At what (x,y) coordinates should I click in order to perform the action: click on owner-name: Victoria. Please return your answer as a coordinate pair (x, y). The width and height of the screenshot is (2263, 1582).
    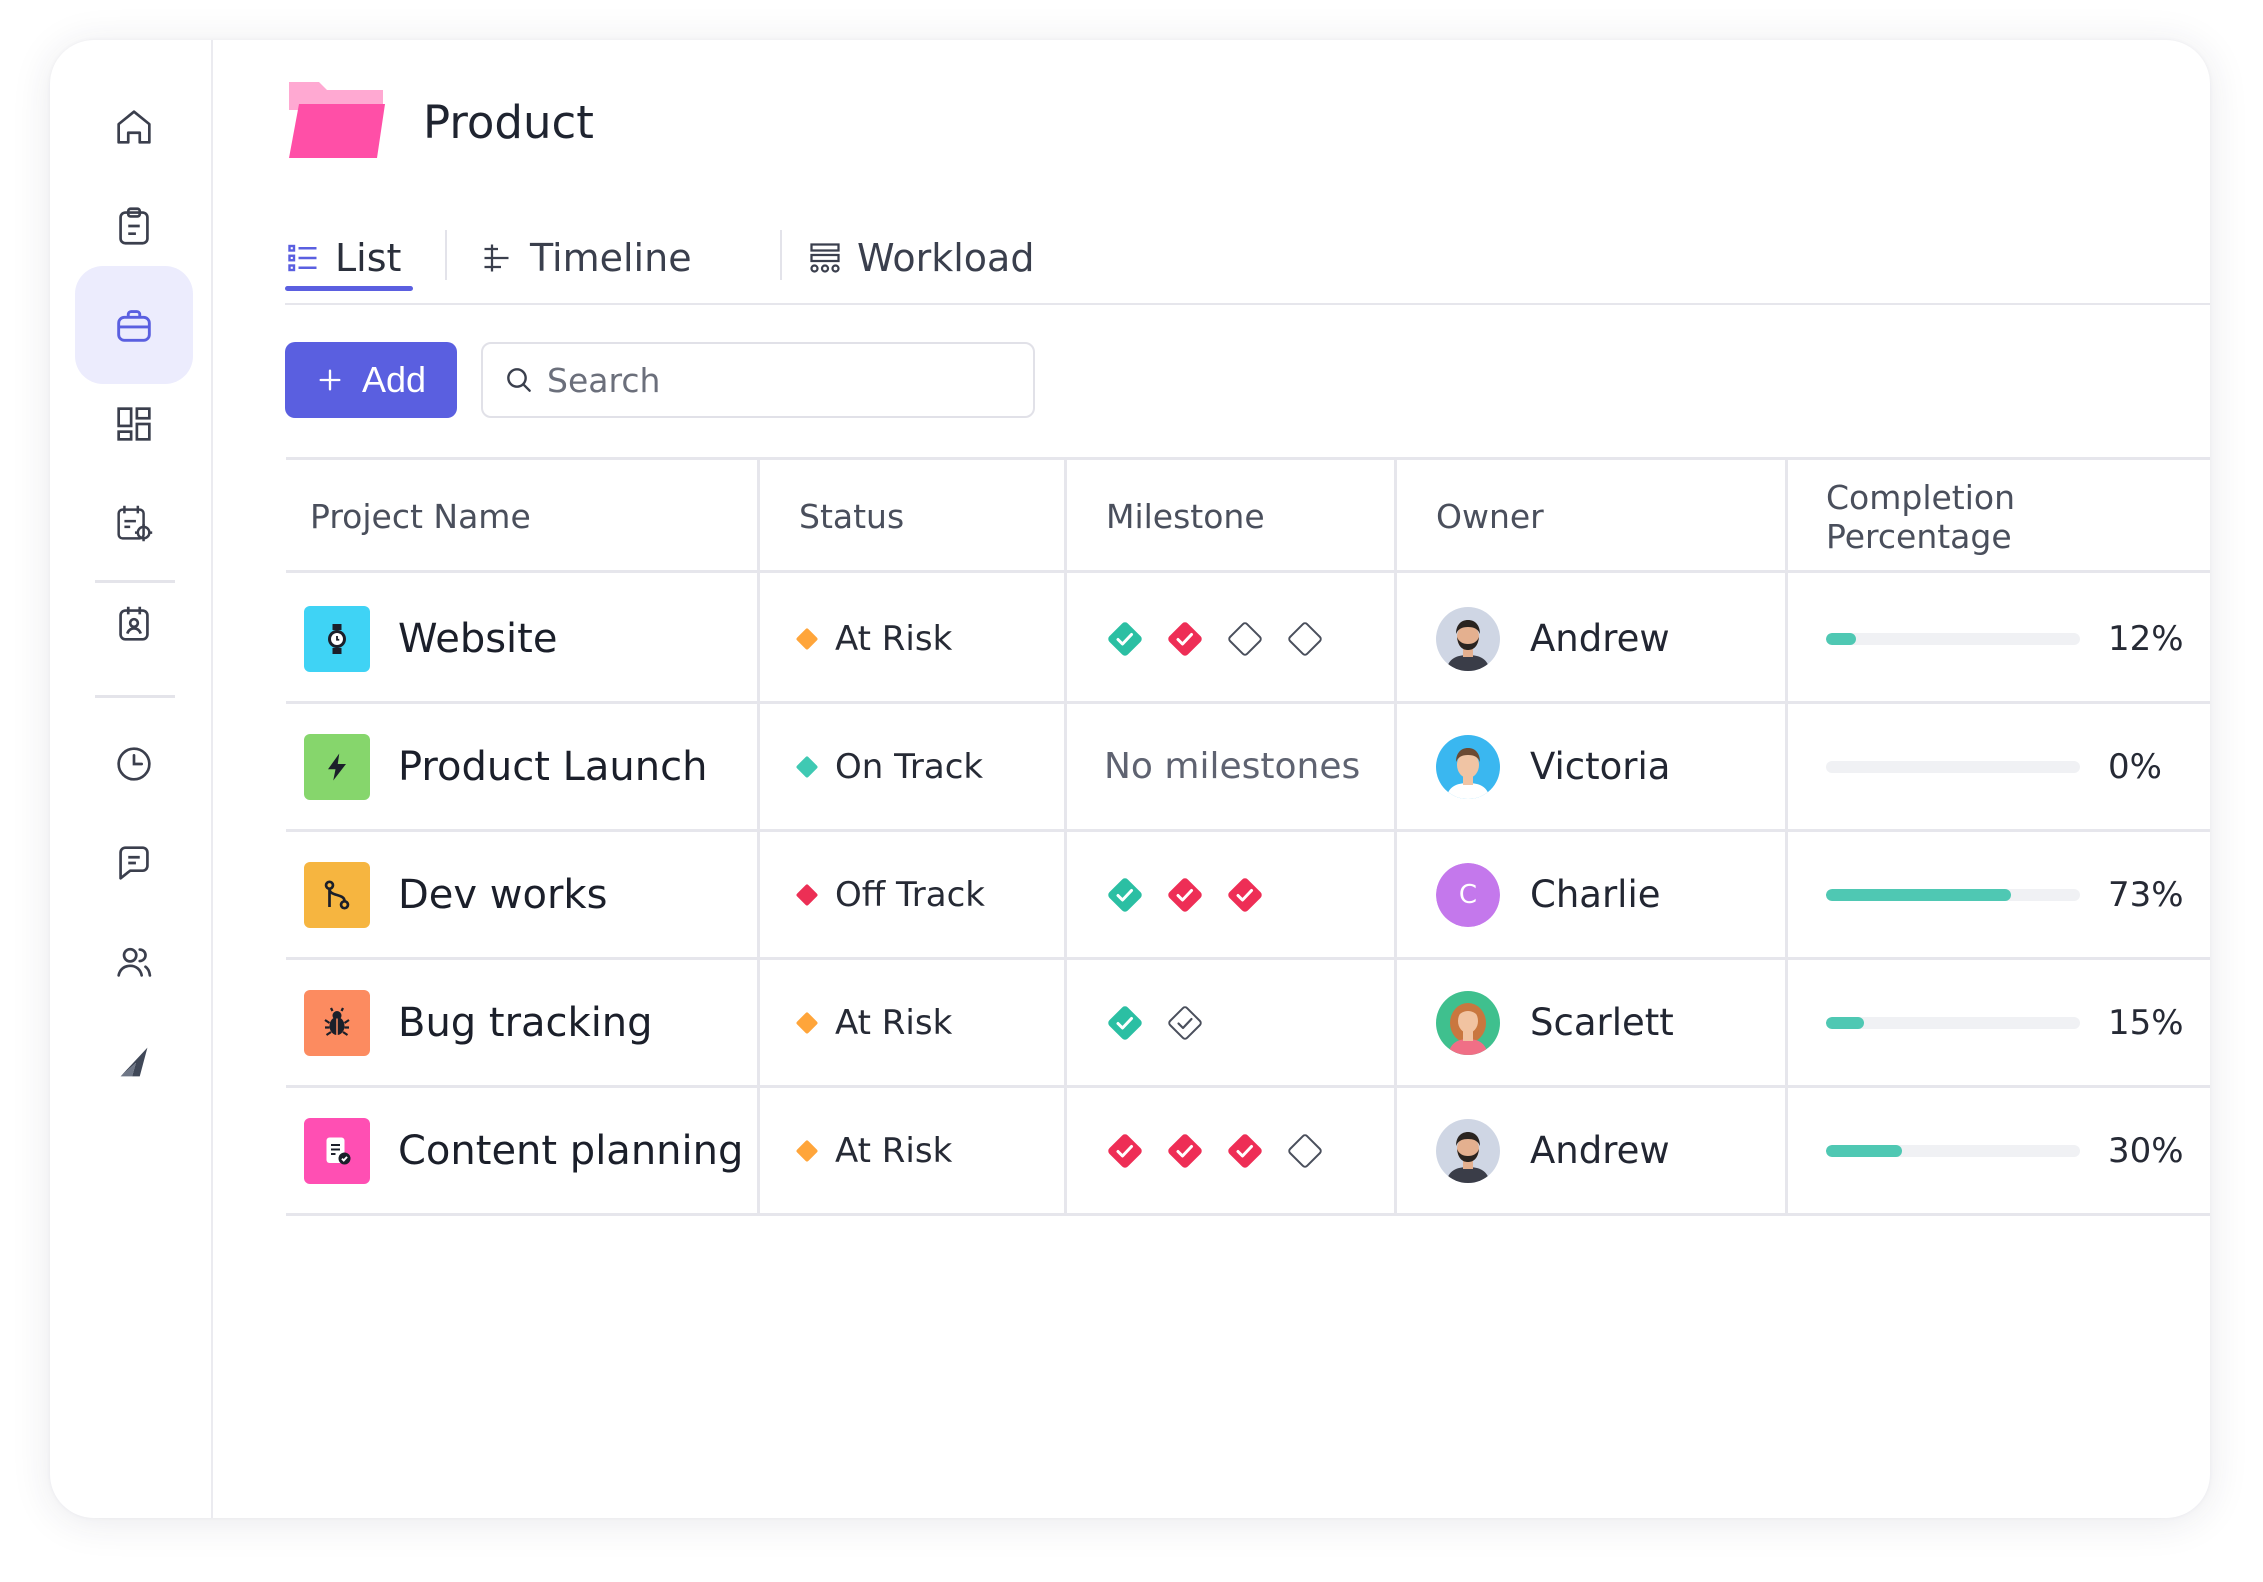
    Looking at the image, I should click on (1600, 766).